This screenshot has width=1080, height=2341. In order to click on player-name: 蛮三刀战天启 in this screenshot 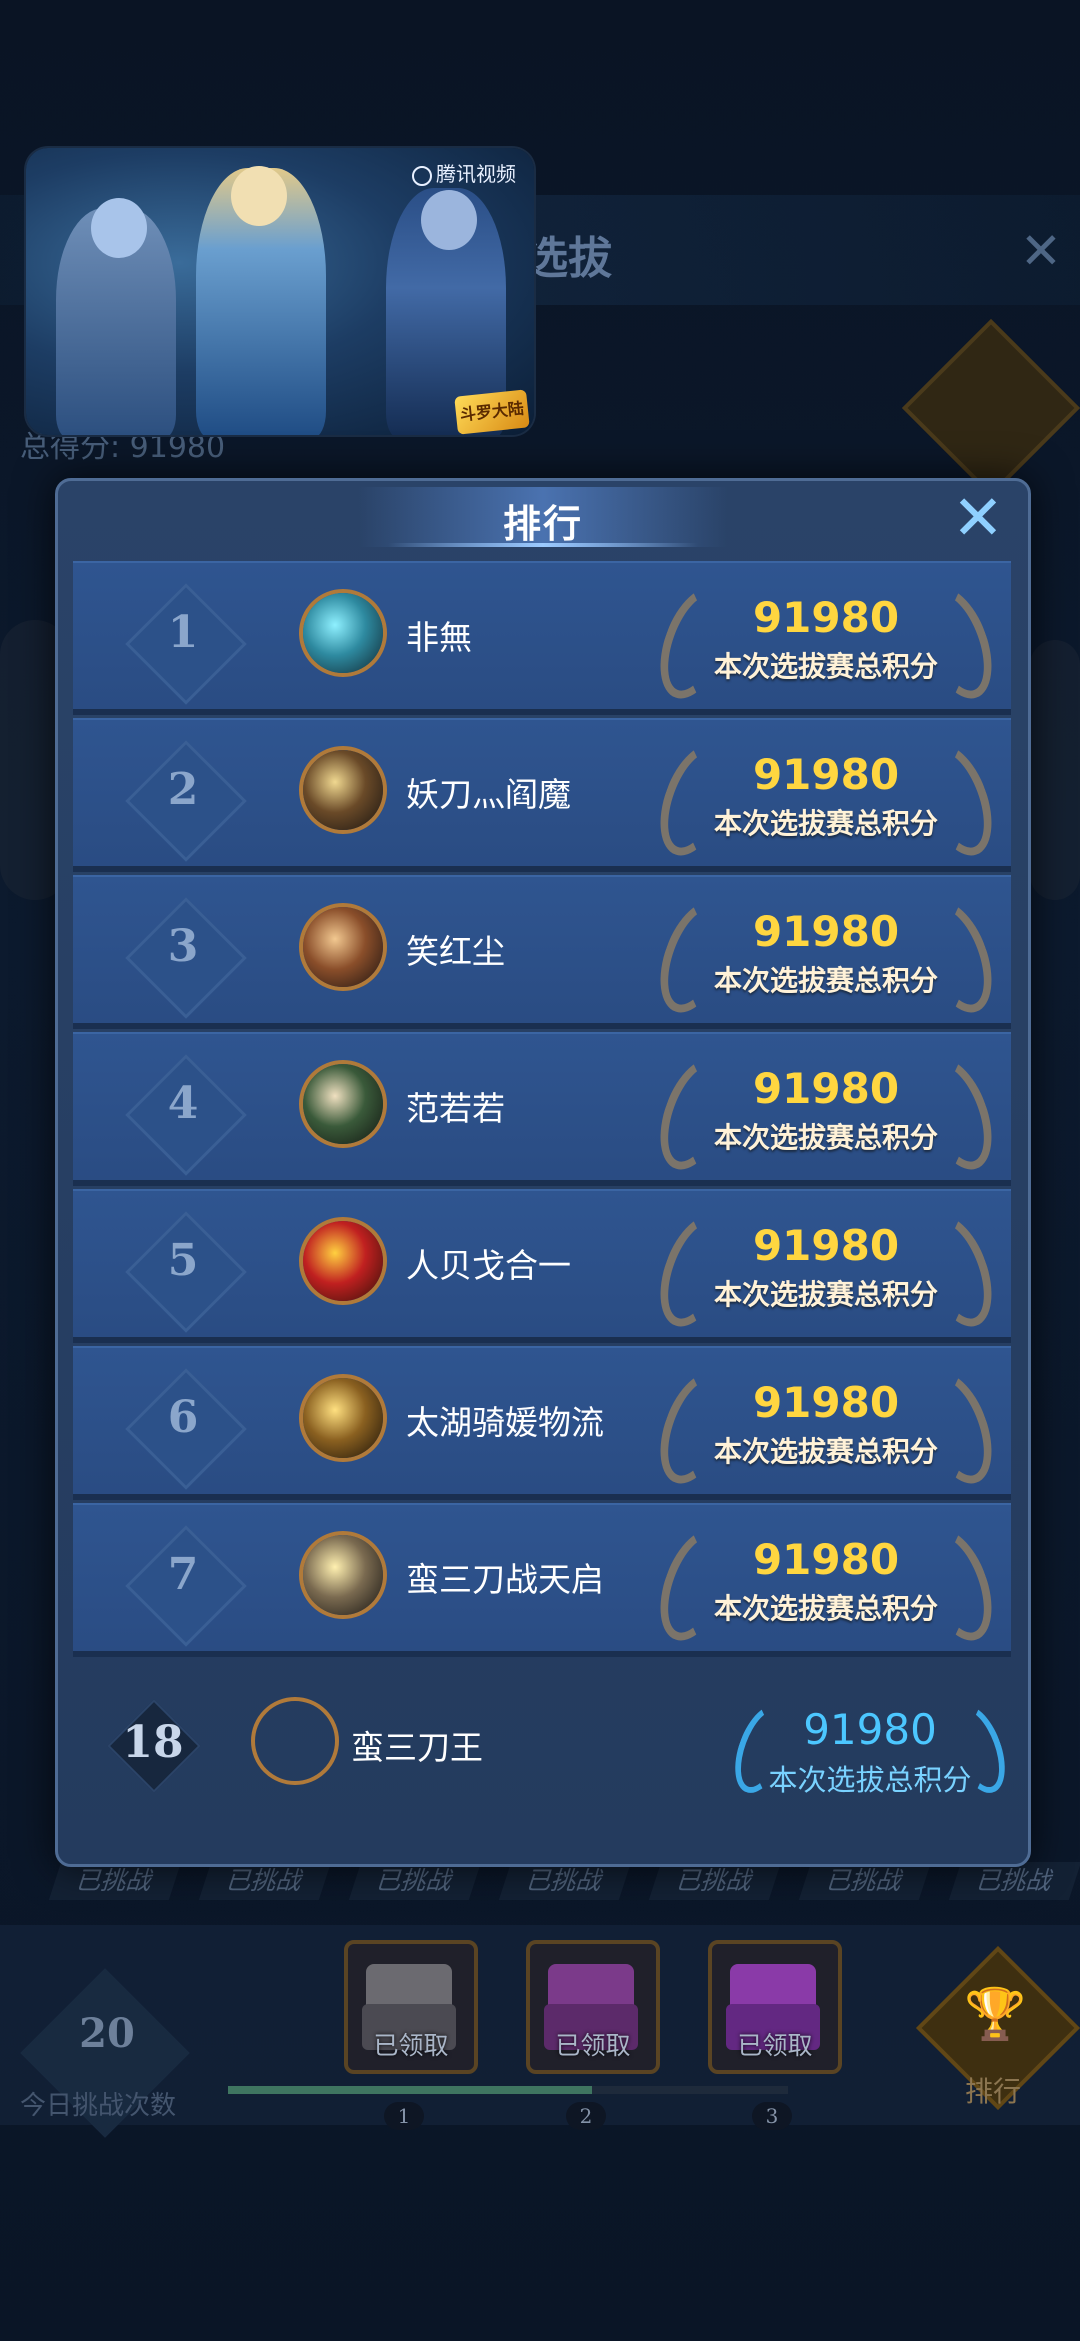, I will do `click(505, 1579)`.